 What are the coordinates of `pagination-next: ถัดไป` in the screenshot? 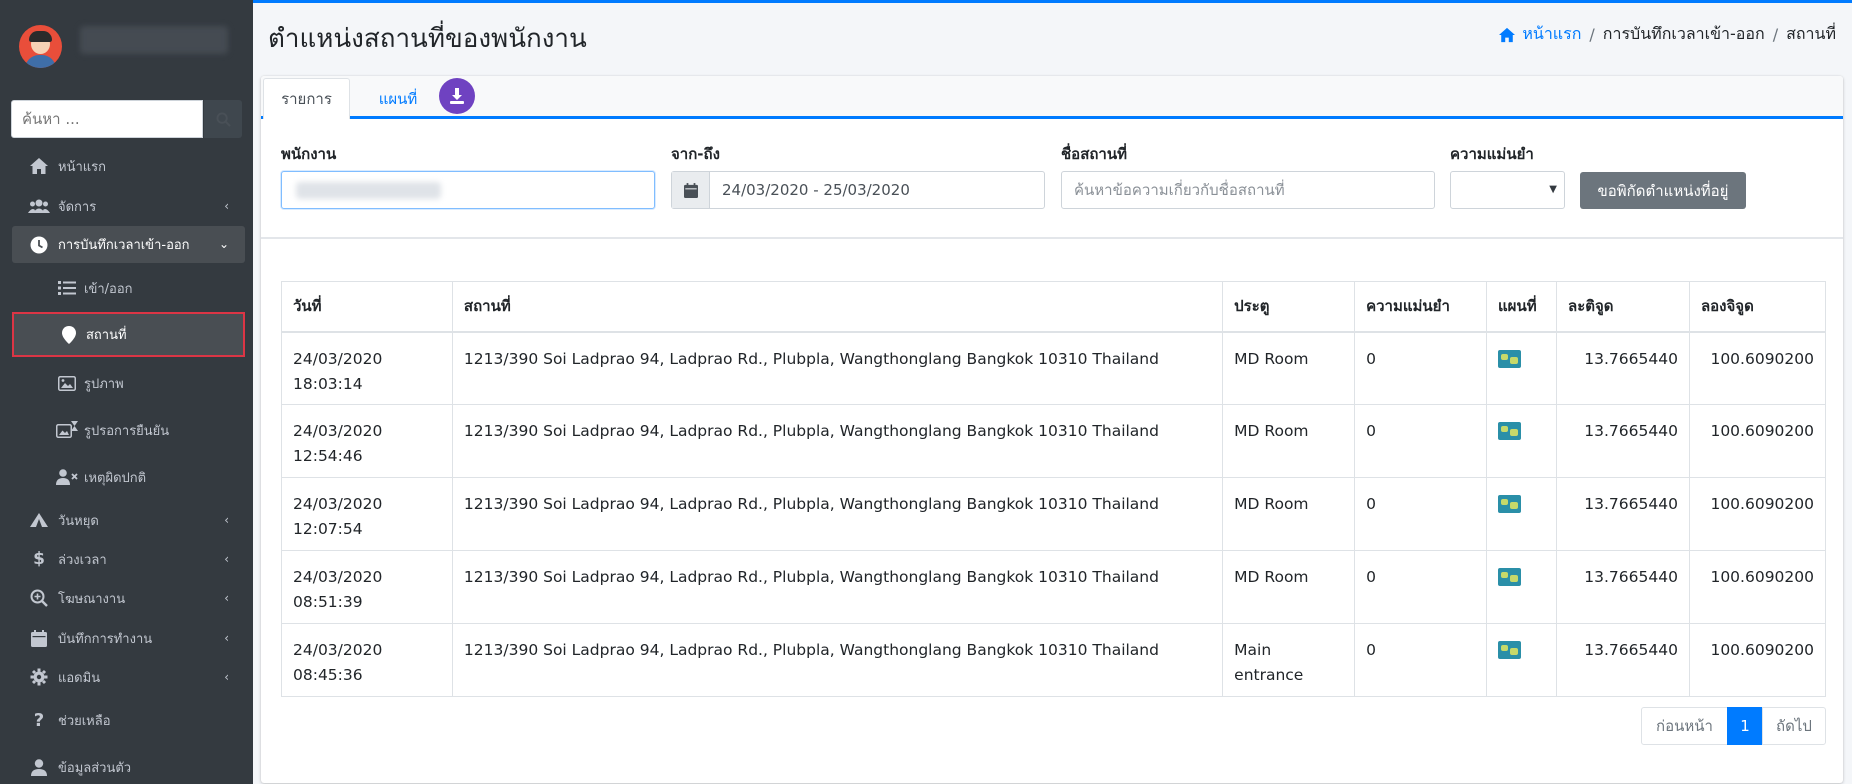 It's located at (1794, 726).